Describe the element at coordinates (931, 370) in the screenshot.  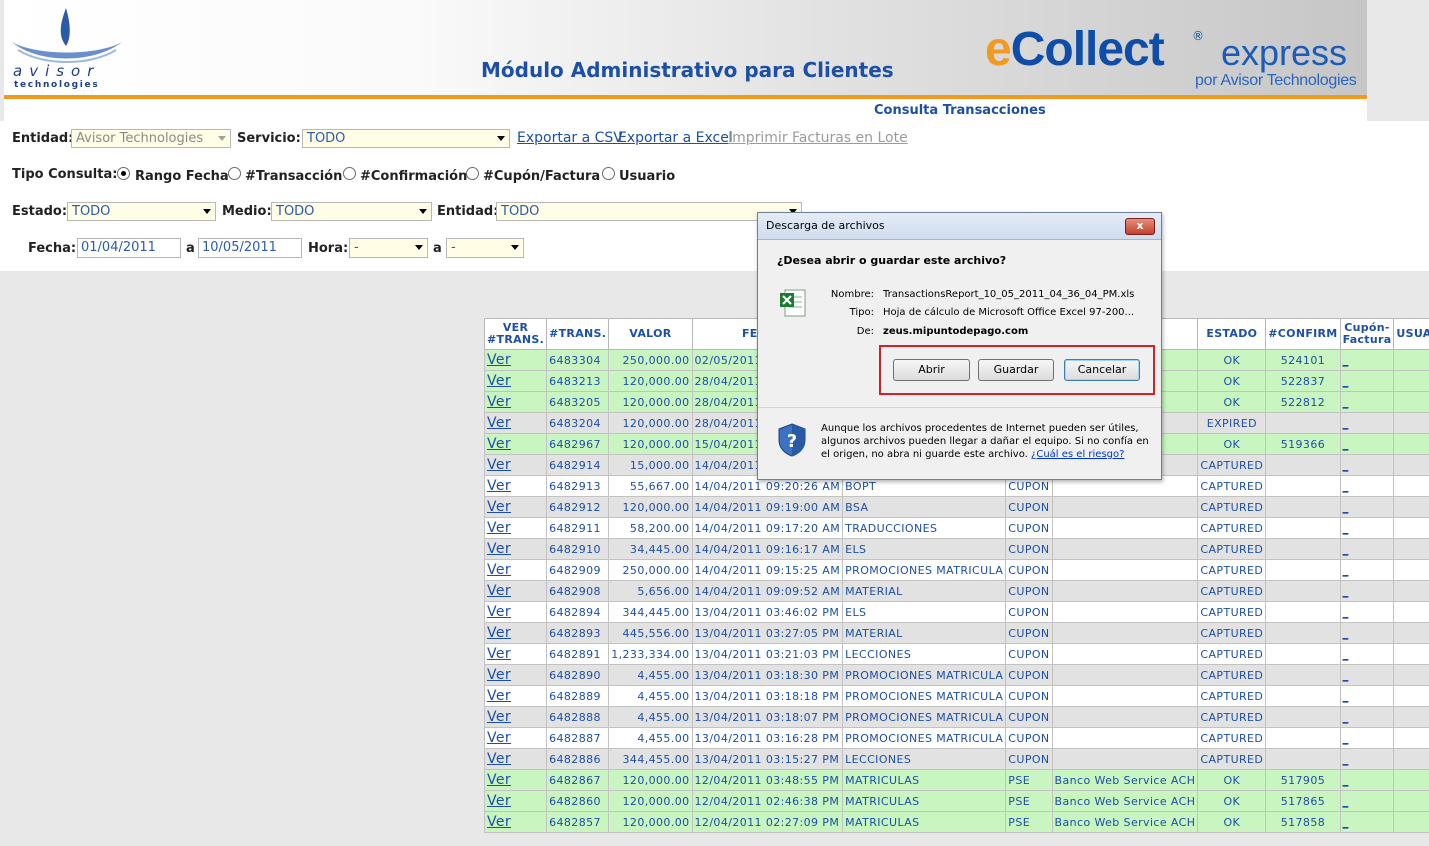
I see `open-button: Abrir` at that location.